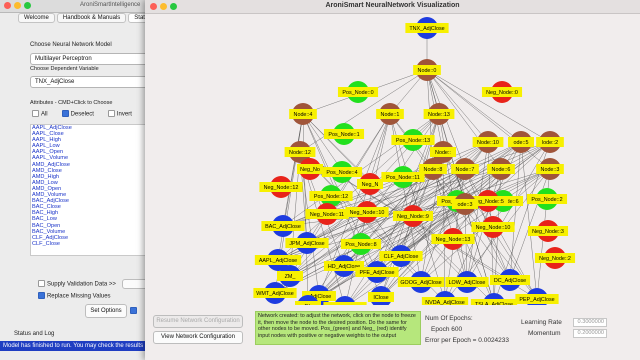 The width and height of the screenshot is (640, 360). What do you see at coordinates (370, 185) in the screenshot?
I see `node-label: Neg_N` at bounding box center [370, 185].